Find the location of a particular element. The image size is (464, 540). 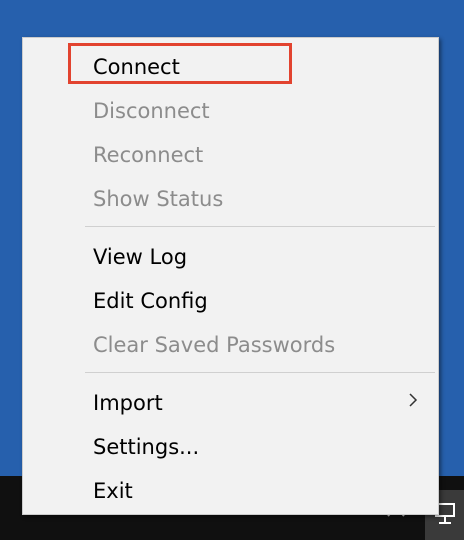

menu-item-reconnect: Reconnect is located at coordinates (230, 154).